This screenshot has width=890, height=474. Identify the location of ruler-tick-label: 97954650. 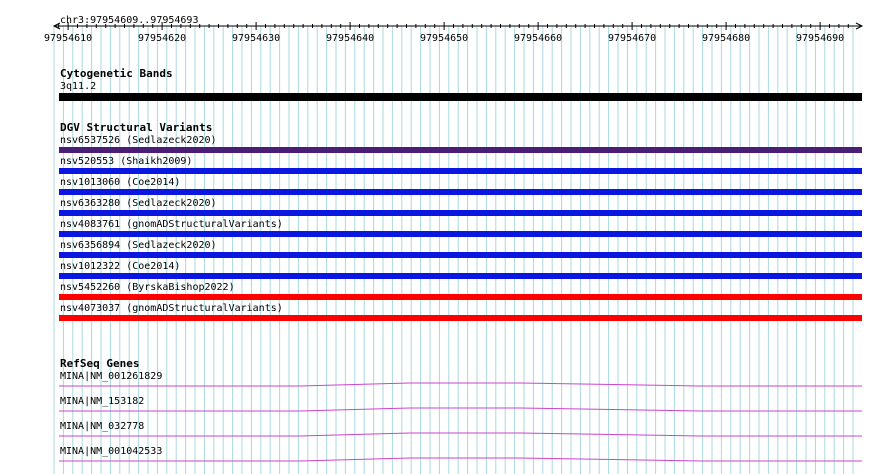
(444, 38).